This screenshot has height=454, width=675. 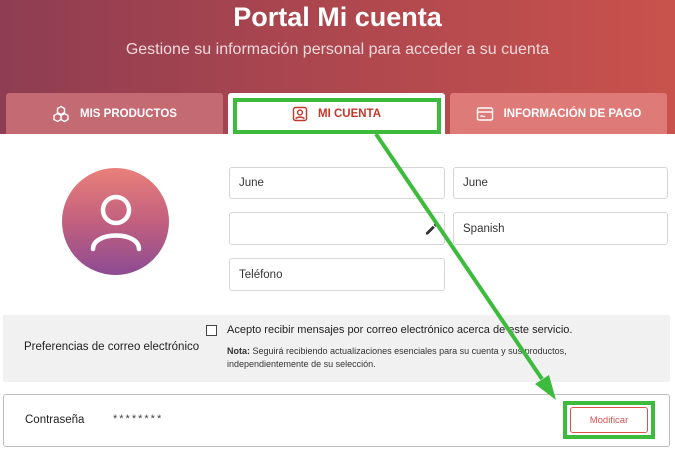 I want to click on tab-informacion-de-pago: INFORMACIÓN DE PAGO, so click(x=558, y=113).